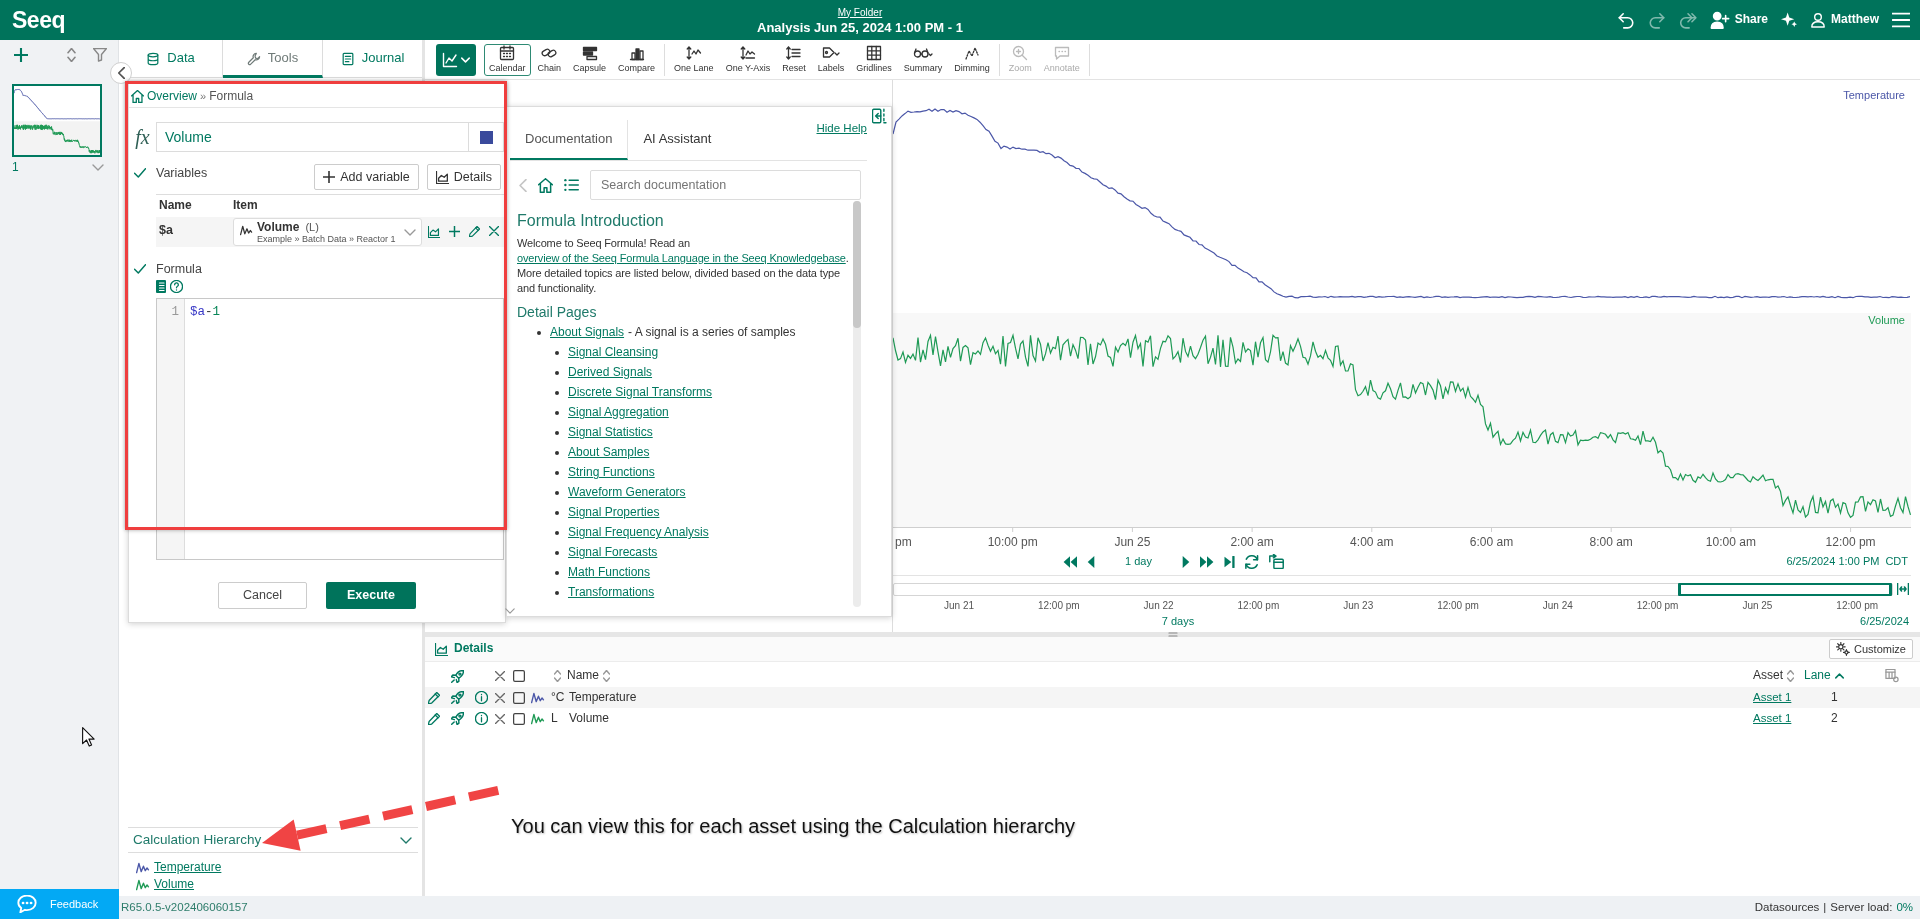 Image resolution: width=1920 pixels, height=919 pixels. I want to click on notebook-icon, so click(161, 286).